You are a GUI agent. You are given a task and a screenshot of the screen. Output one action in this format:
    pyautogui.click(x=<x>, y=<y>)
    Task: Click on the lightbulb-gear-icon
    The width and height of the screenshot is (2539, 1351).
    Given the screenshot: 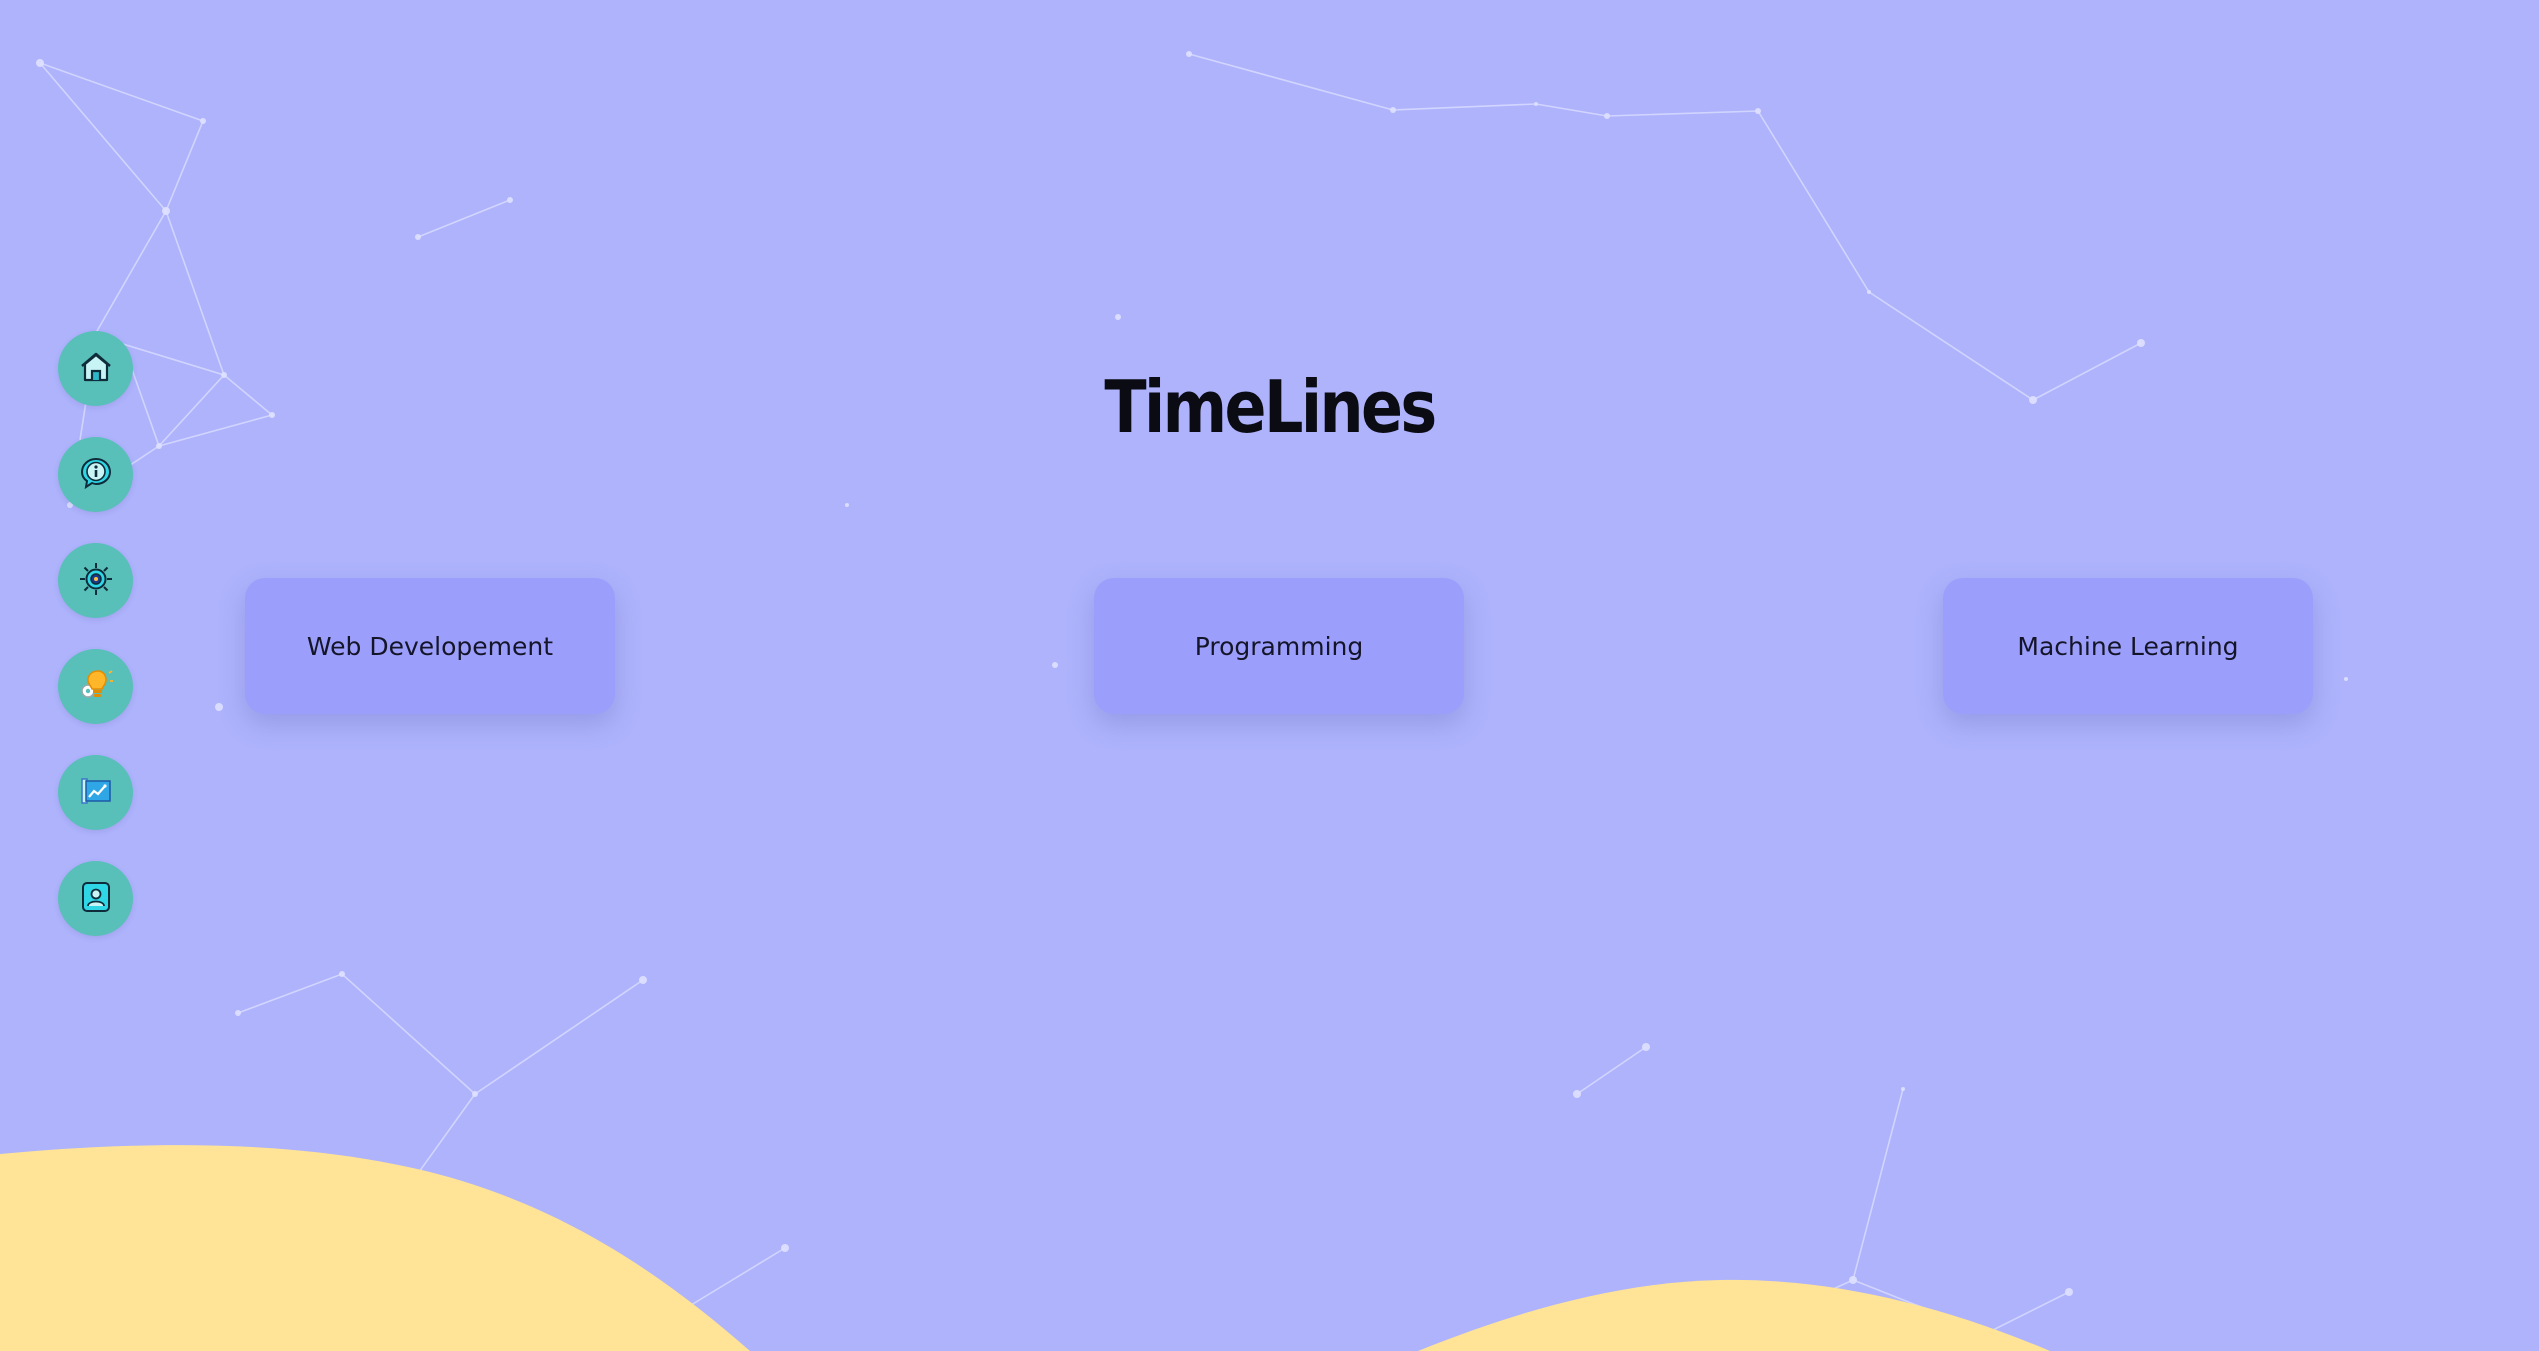 What is the action you would take?
    pyautogui.click(x=96, y=687)
    